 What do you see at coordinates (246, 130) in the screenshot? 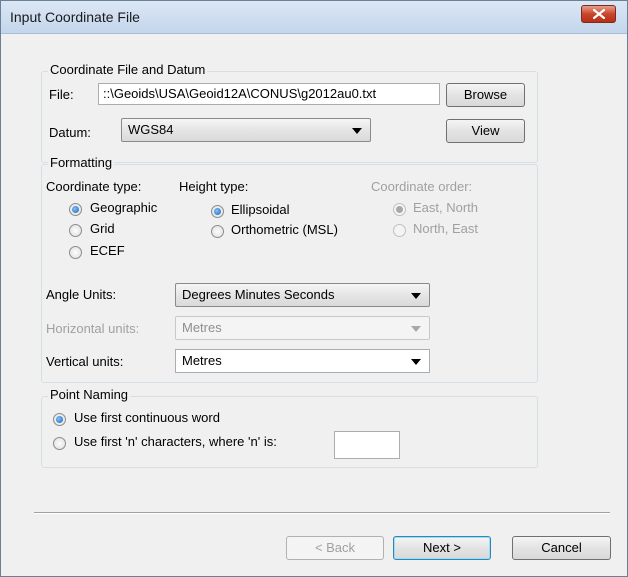
I see `datum-select: WGS84` at bounding box center [246, 130].